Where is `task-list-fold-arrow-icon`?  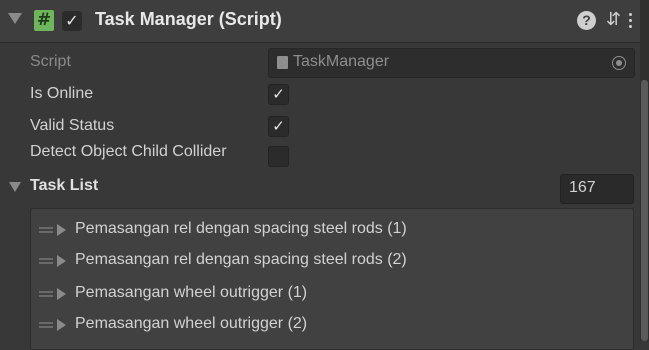 task-list-fold-arrow-icon is located at coordinates (15, 187).